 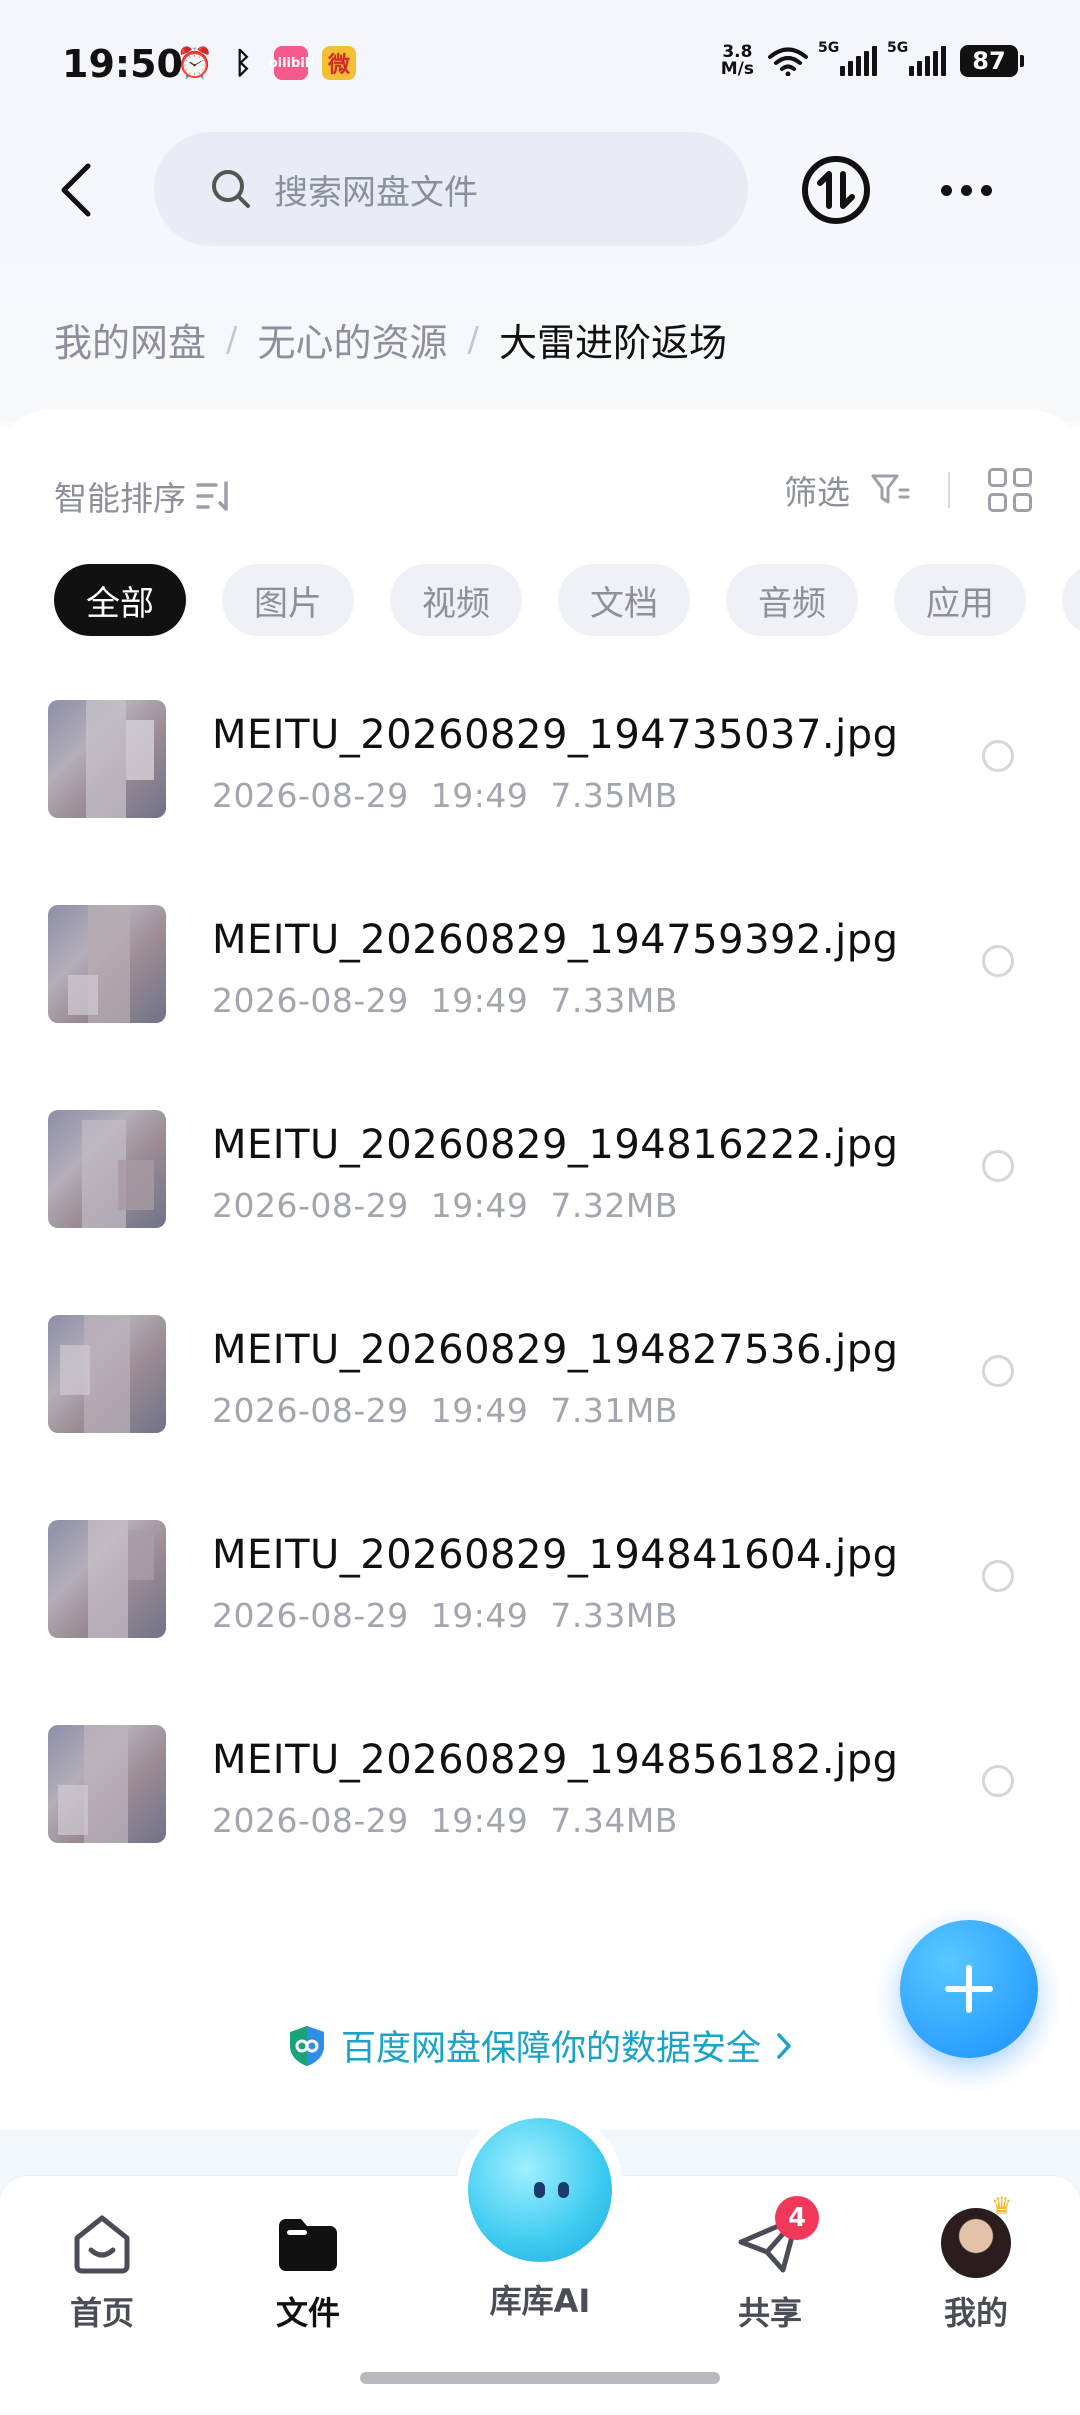 I want to click on file-name: MEITU_20260829_194759392.jpg, so click(x=555, y=940).